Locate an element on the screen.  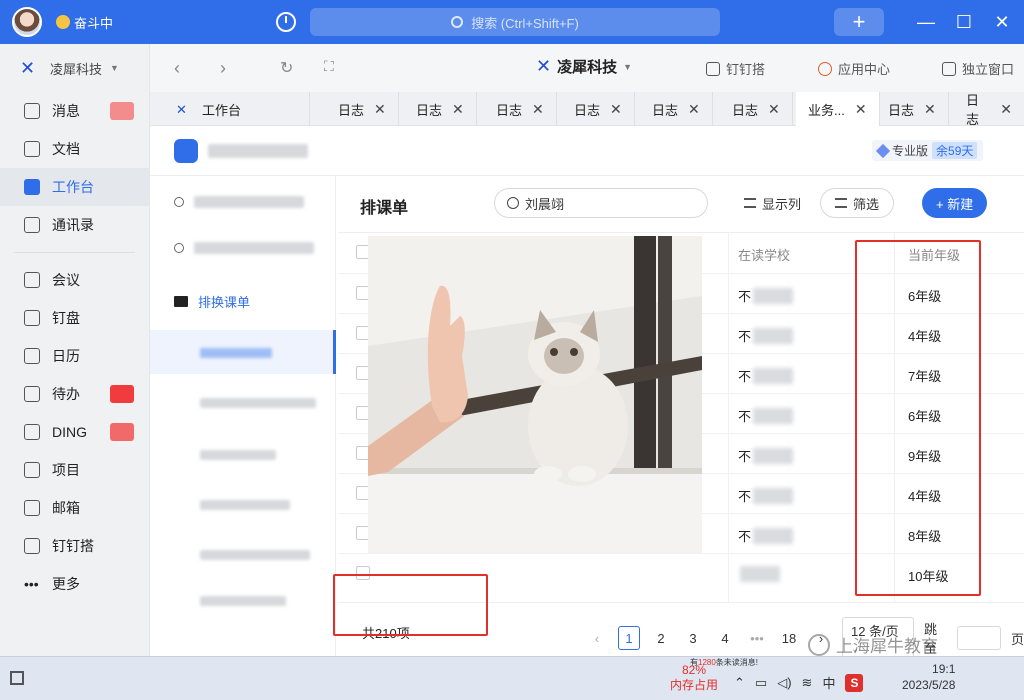
link-standalone-window: 独立窗口 is located at coordinates (978, 68).